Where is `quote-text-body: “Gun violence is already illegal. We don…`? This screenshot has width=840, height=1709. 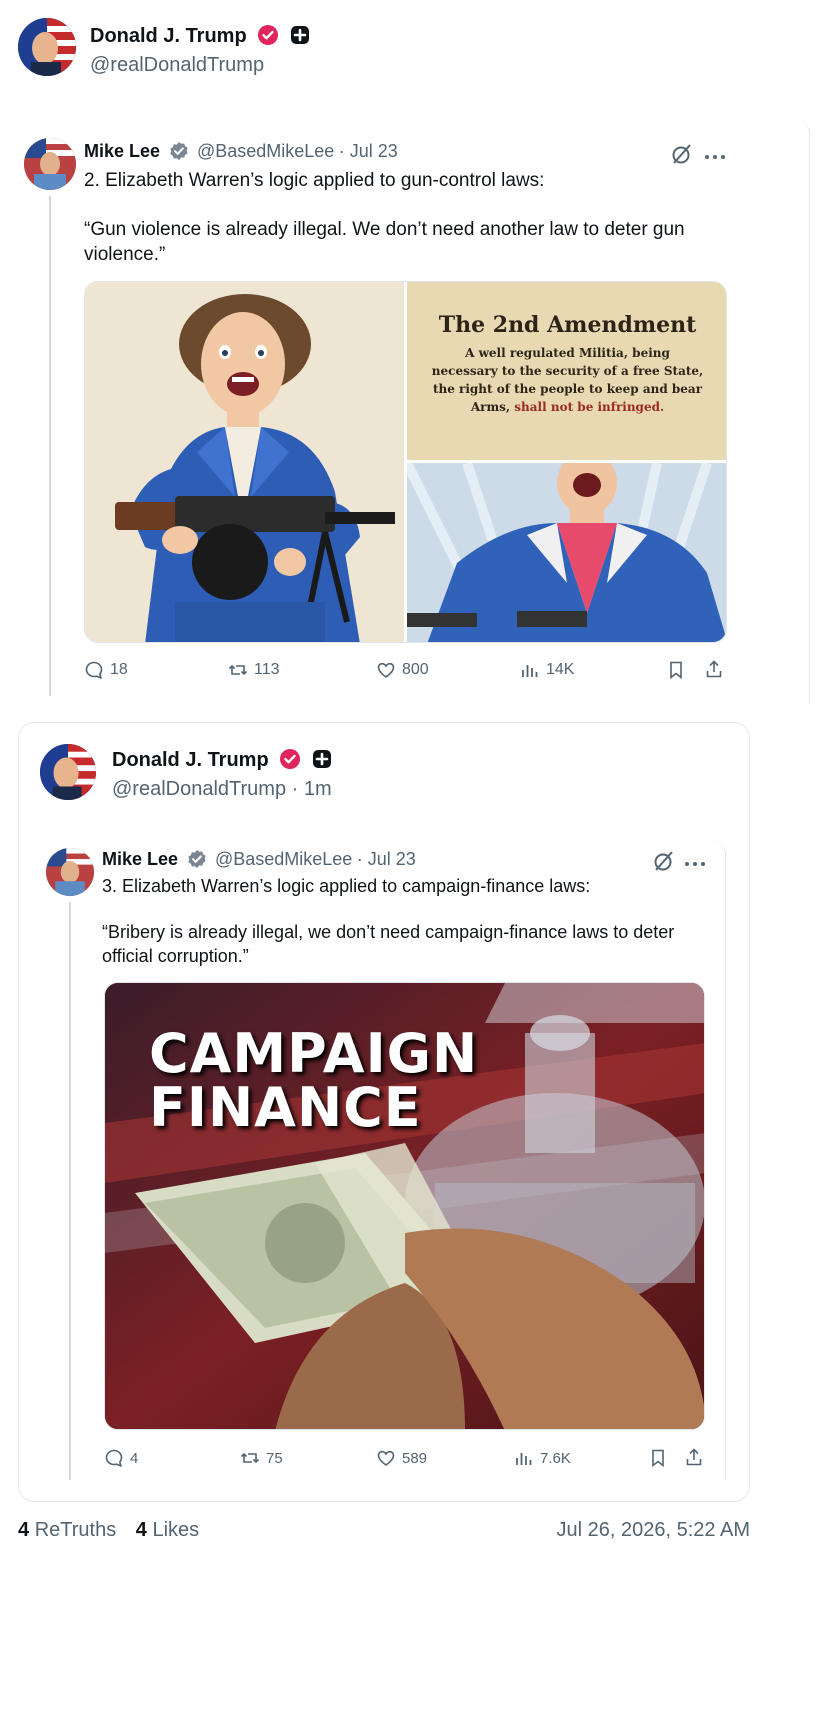
quote-text-body: “Gun violence is already illegal. We don… is located at coordinates (384, 242).